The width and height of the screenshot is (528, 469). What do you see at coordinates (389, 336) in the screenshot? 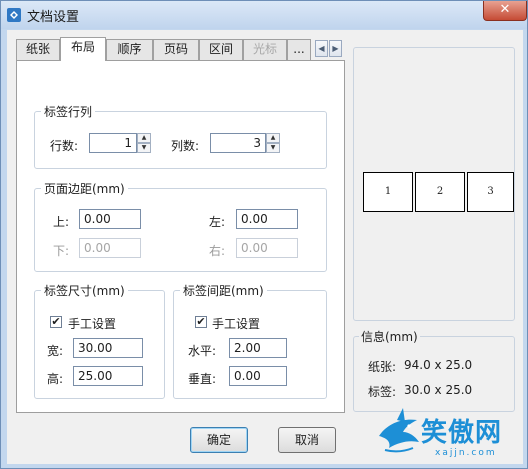
I see `info-title: 信息(mm)` at bounding box center [389, 336].